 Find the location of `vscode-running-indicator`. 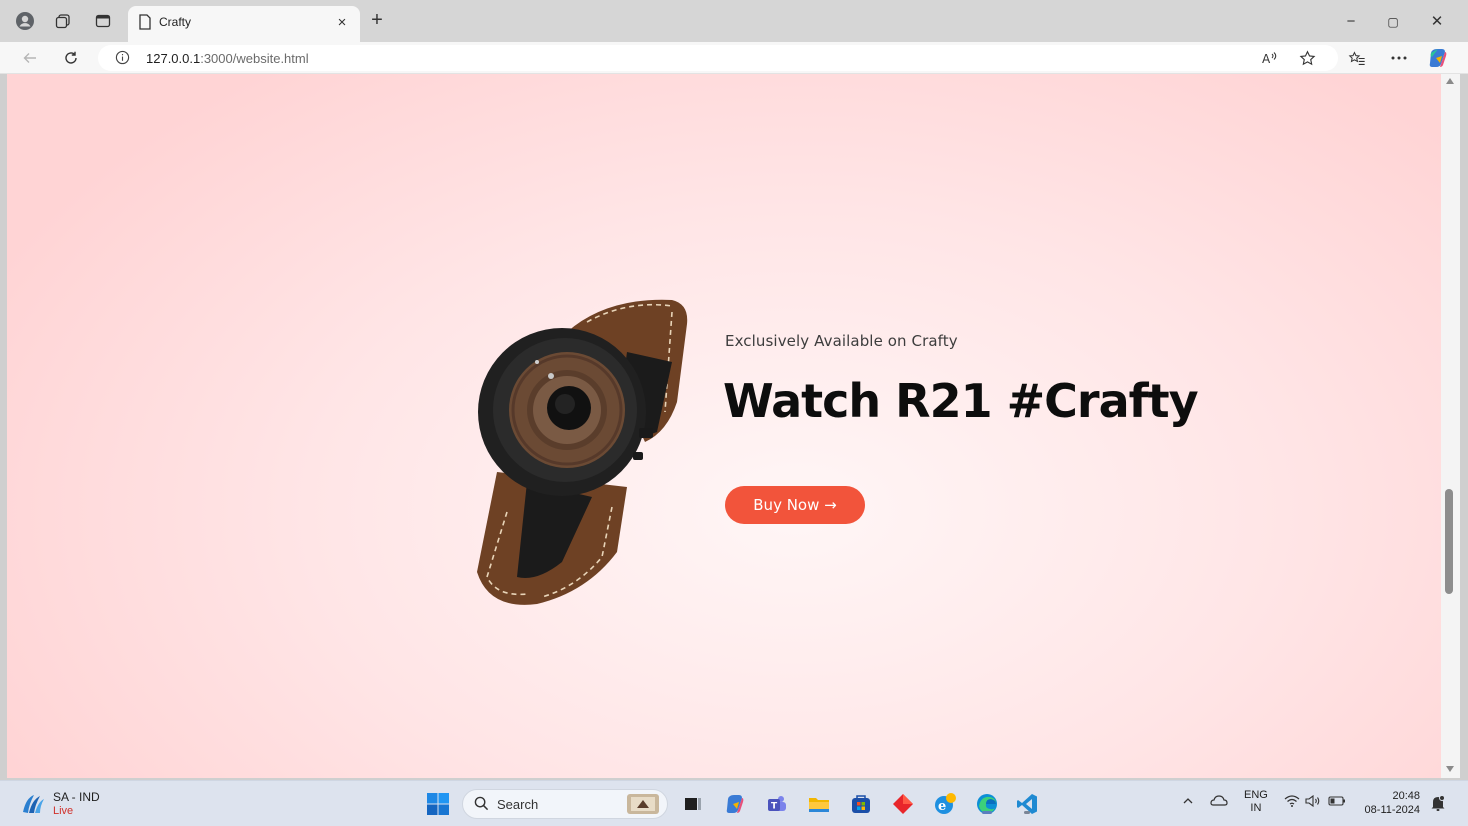

vscode-running-indicator is located at coordinates (1027, 812).